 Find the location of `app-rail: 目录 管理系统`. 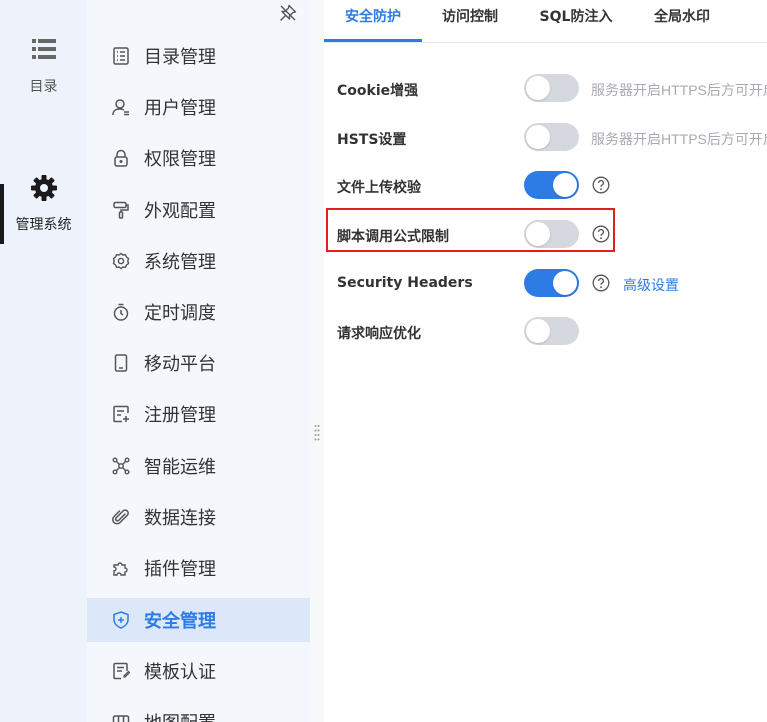

app-rail: 目录 管理系统 is located at coordinates (43, 361).